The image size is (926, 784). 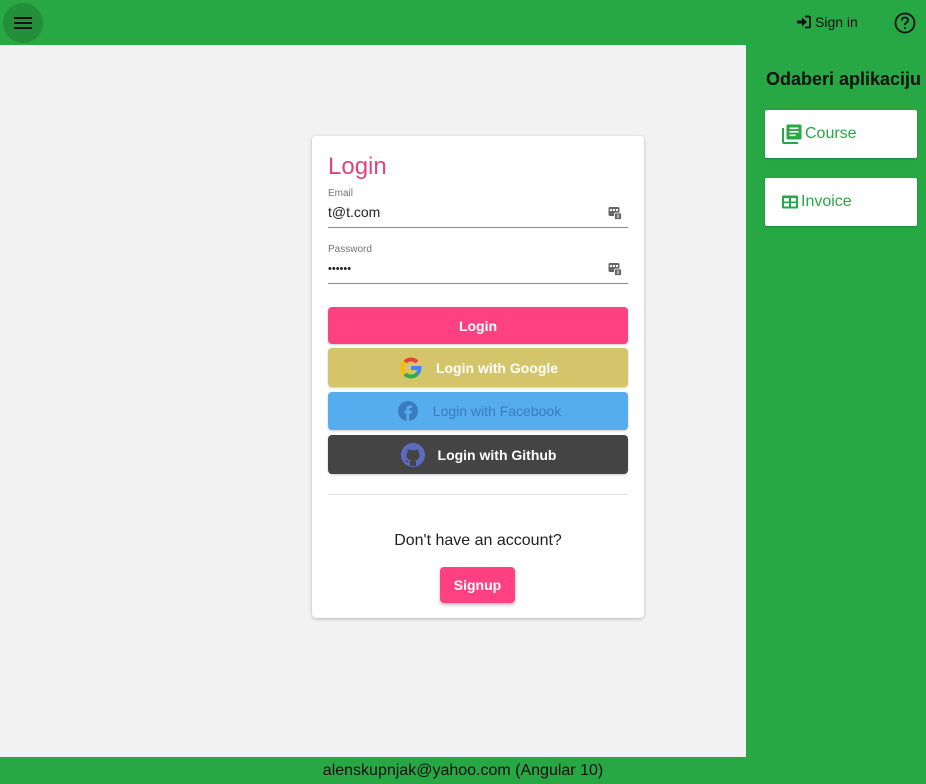 I want to click on password-field: Password ••••••, so click(x=478, y=264).